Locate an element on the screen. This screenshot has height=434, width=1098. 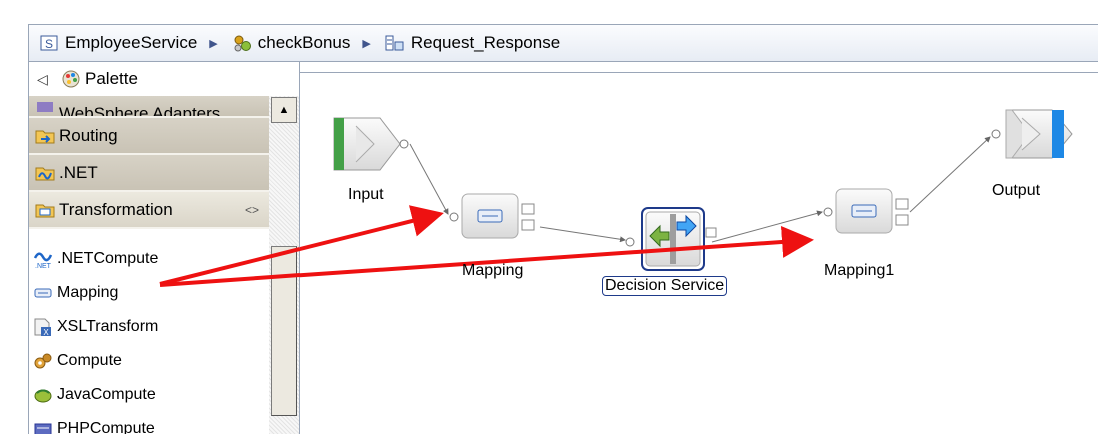
palette-entry-phpcompute: PHPCompute is located at coordinates (149, 423).